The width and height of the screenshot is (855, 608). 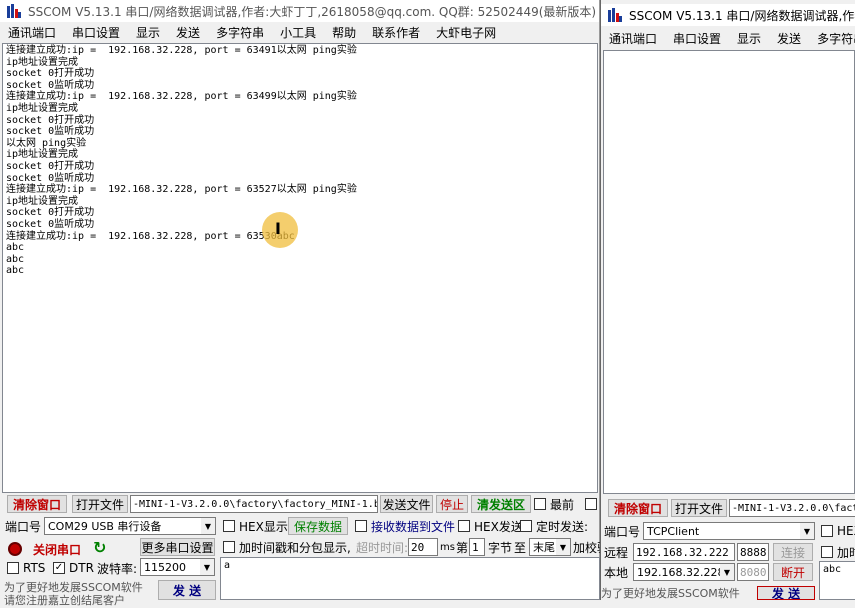 I want to click on refresh-icon: ↻, so click(x=101, y=548).